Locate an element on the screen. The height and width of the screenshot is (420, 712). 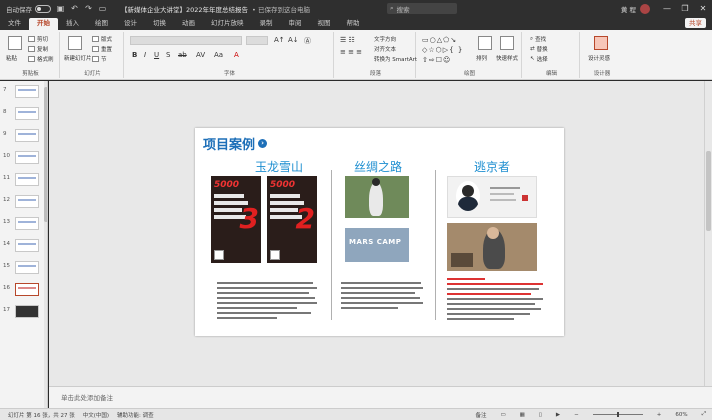
tab-file: 文件 is located at coordinates (14, 24).